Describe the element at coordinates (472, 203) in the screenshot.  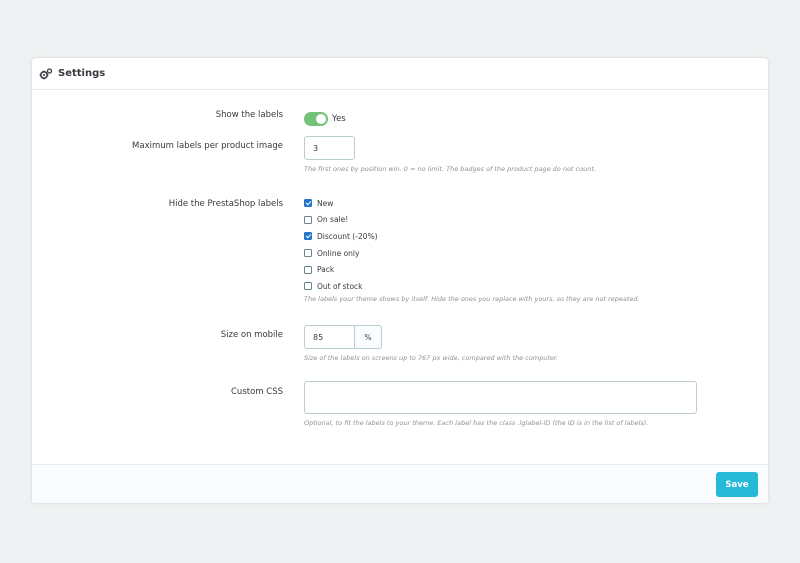
I see `hide-label-option: New` at that location.